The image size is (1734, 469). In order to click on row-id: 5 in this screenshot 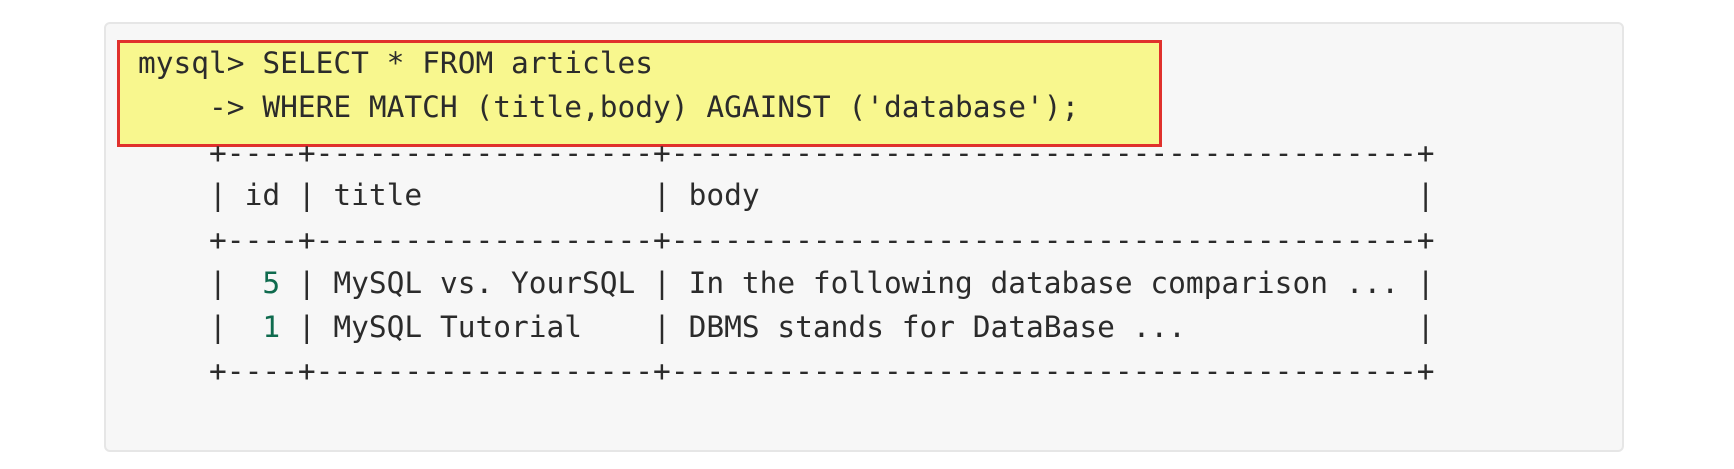, I will do `click(271, 283)`.